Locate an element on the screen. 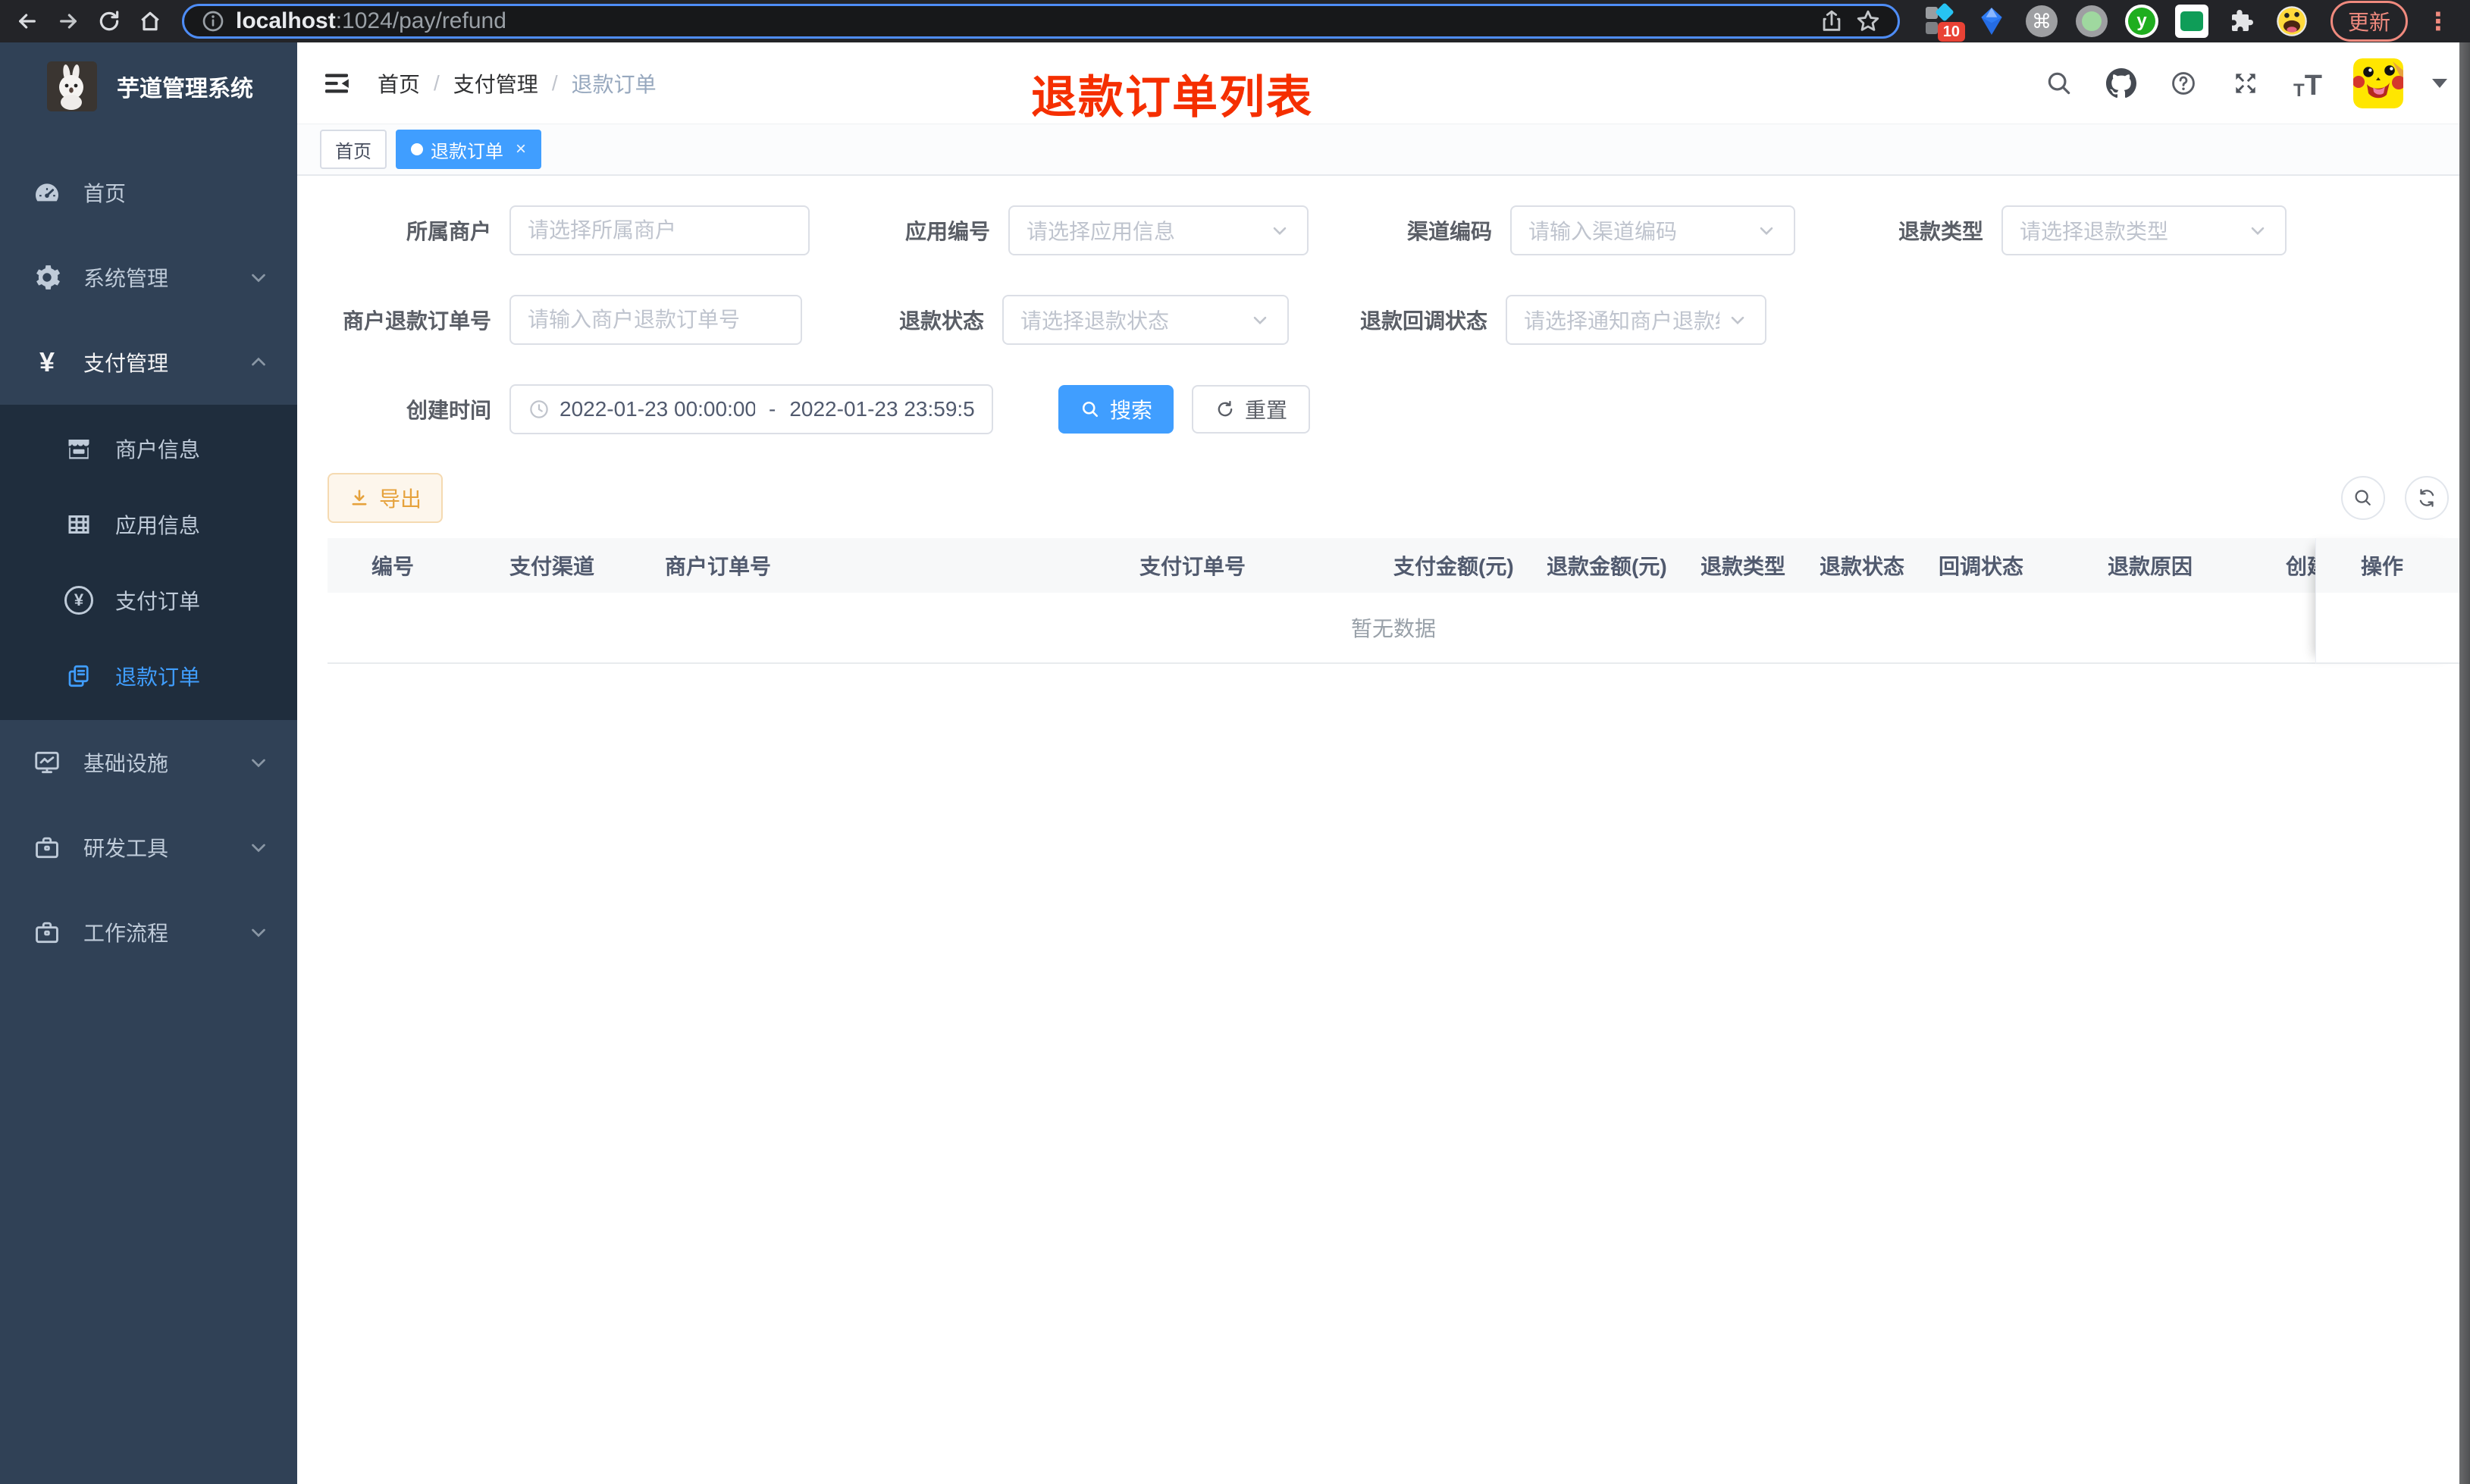 The height and width of the screenshot is (1484, 2470). sidebar-item-label: 基础设施 is located at coordinates (126, 764).